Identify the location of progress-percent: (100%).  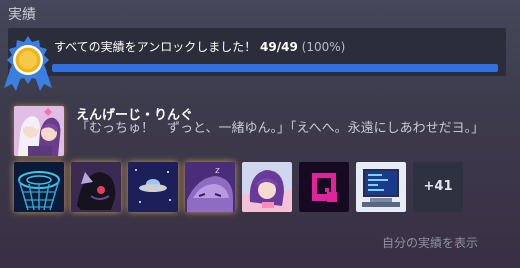
(323, 47).